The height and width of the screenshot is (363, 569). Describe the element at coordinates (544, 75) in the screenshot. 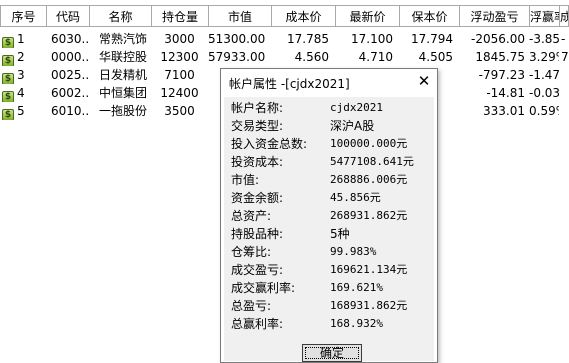

I see `row-profit-rate: -1.47%` at that location.